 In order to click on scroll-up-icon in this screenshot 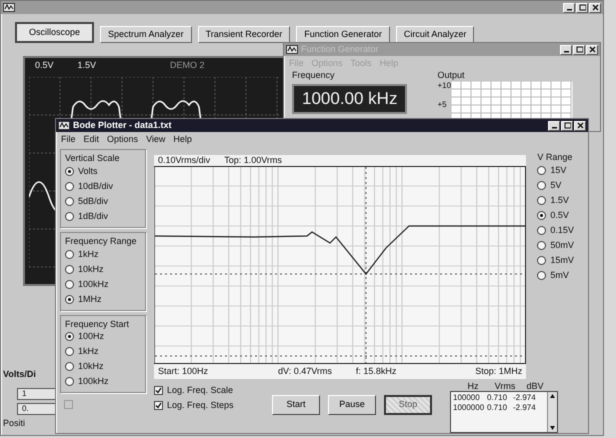, I will do `click(552, 396)`.